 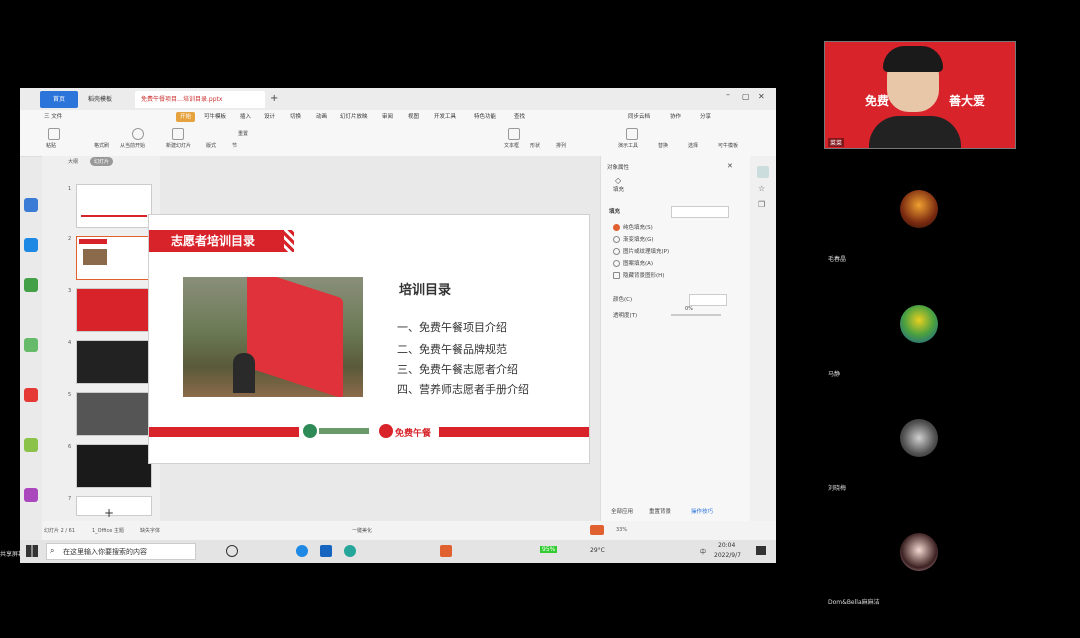 I want to click on tab-daoke-templates: 稻壳模板, so click(x=106, y=99).